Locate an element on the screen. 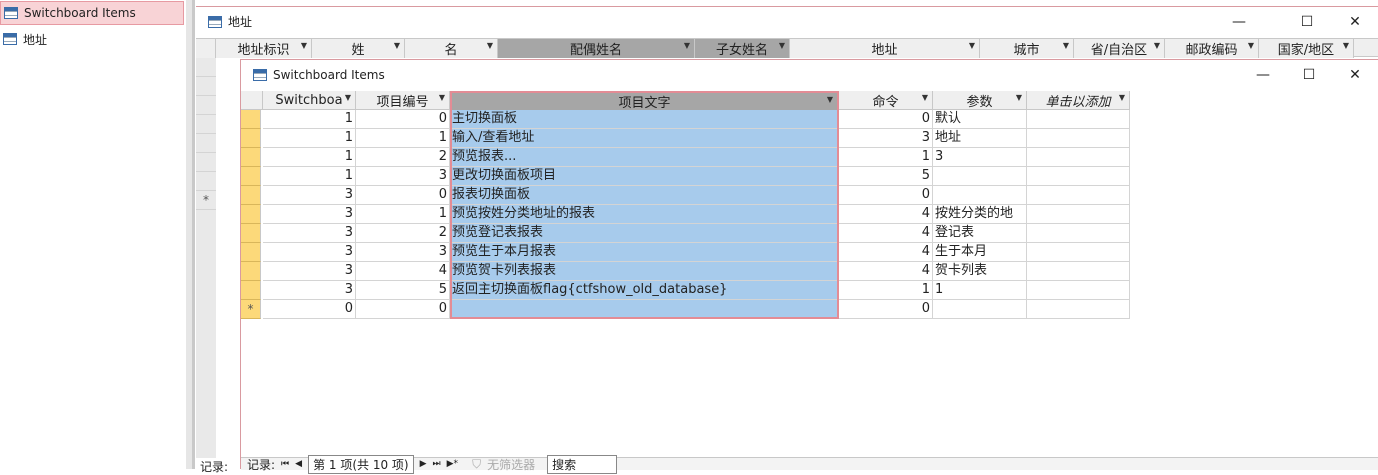 The height and width of the screenshot is (475, 1378). cell-item-number: 0 is located at coordinates (403, 195).